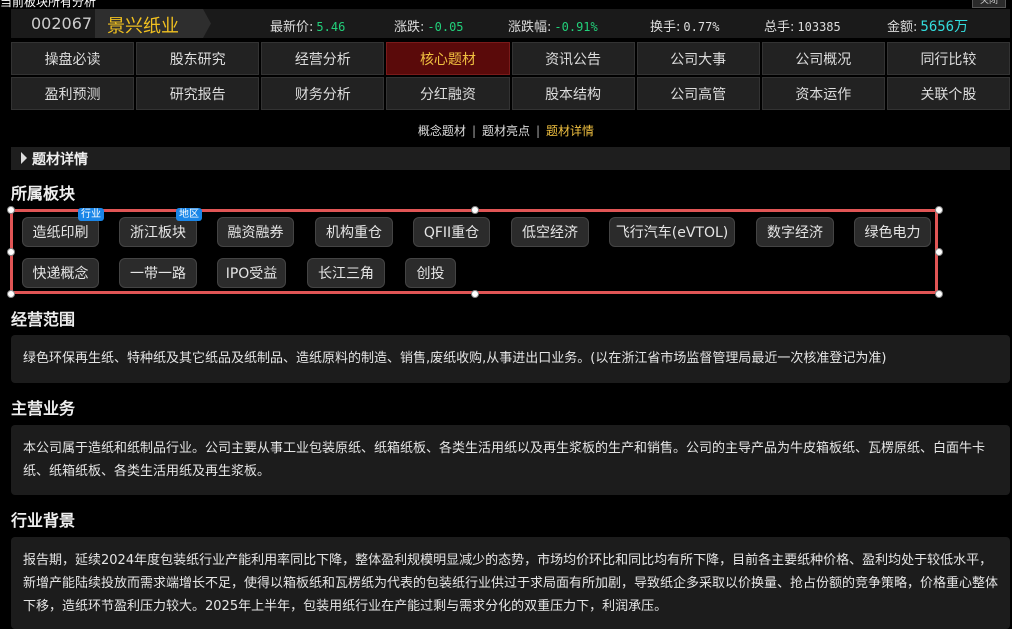 Image resolution: width=1012 pixels, height=629 pixels. Describe the element at coordinates (530, 27) in the screenshot. I see `quote-label: 涨跌幅:` at that location.